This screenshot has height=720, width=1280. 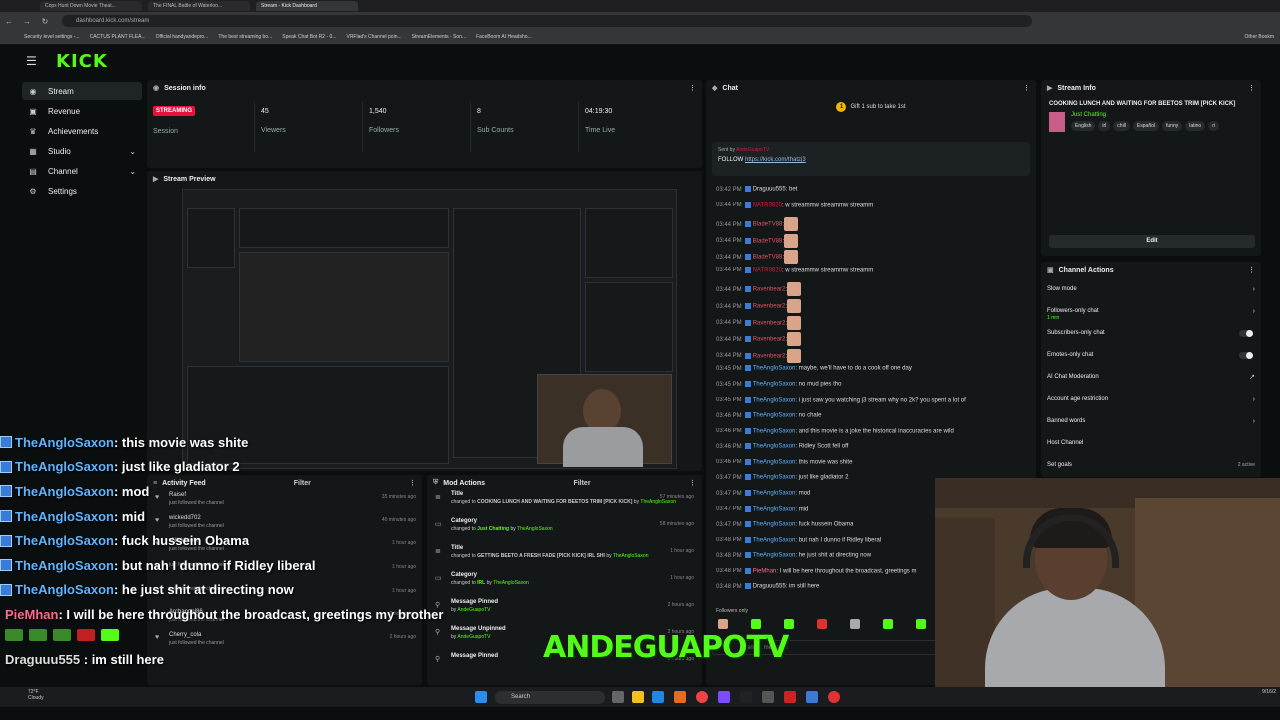 I want to click on tag: Español, so click(x=1145, y=126).